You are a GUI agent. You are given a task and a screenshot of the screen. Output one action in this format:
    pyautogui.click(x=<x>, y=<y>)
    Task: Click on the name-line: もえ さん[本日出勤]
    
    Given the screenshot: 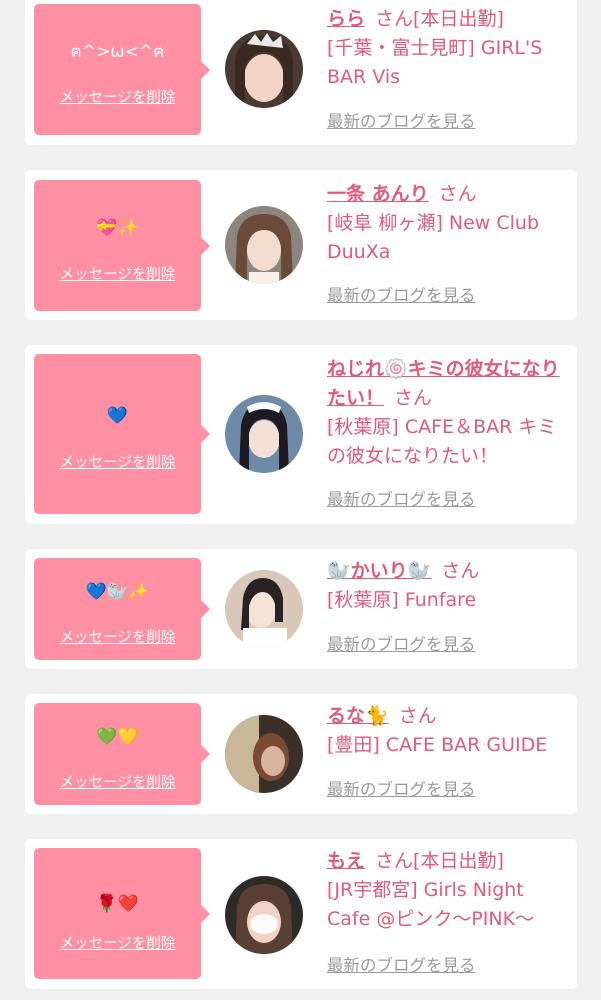 What is the action you would take?
    pyautogui.click(x=447, y=861)
    